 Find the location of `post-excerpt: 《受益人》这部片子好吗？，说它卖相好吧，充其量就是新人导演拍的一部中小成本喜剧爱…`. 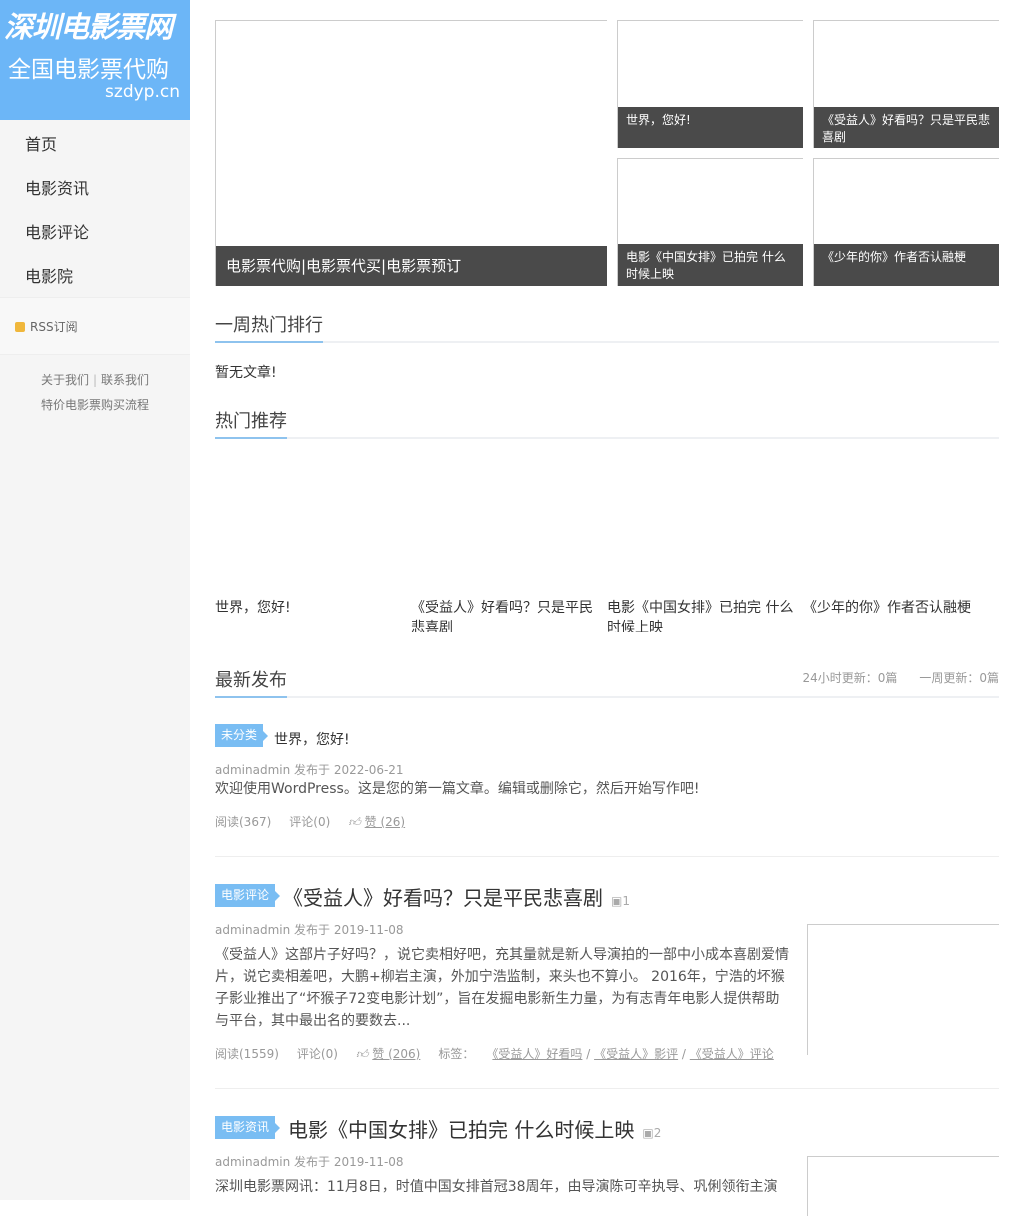

post-excerpt: 《受益人》这部片子好吗？，说它卖相好吧，充其量就是新人导演拍的一部中小成本喜剧爱… is located at coordinates (502, 988).